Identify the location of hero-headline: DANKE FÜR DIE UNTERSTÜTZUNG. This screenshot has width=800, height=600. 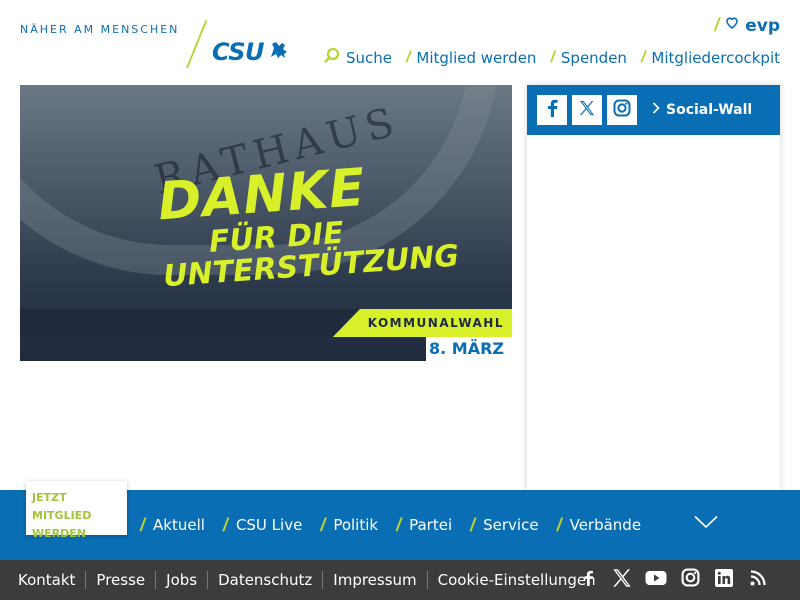
(308, 224).